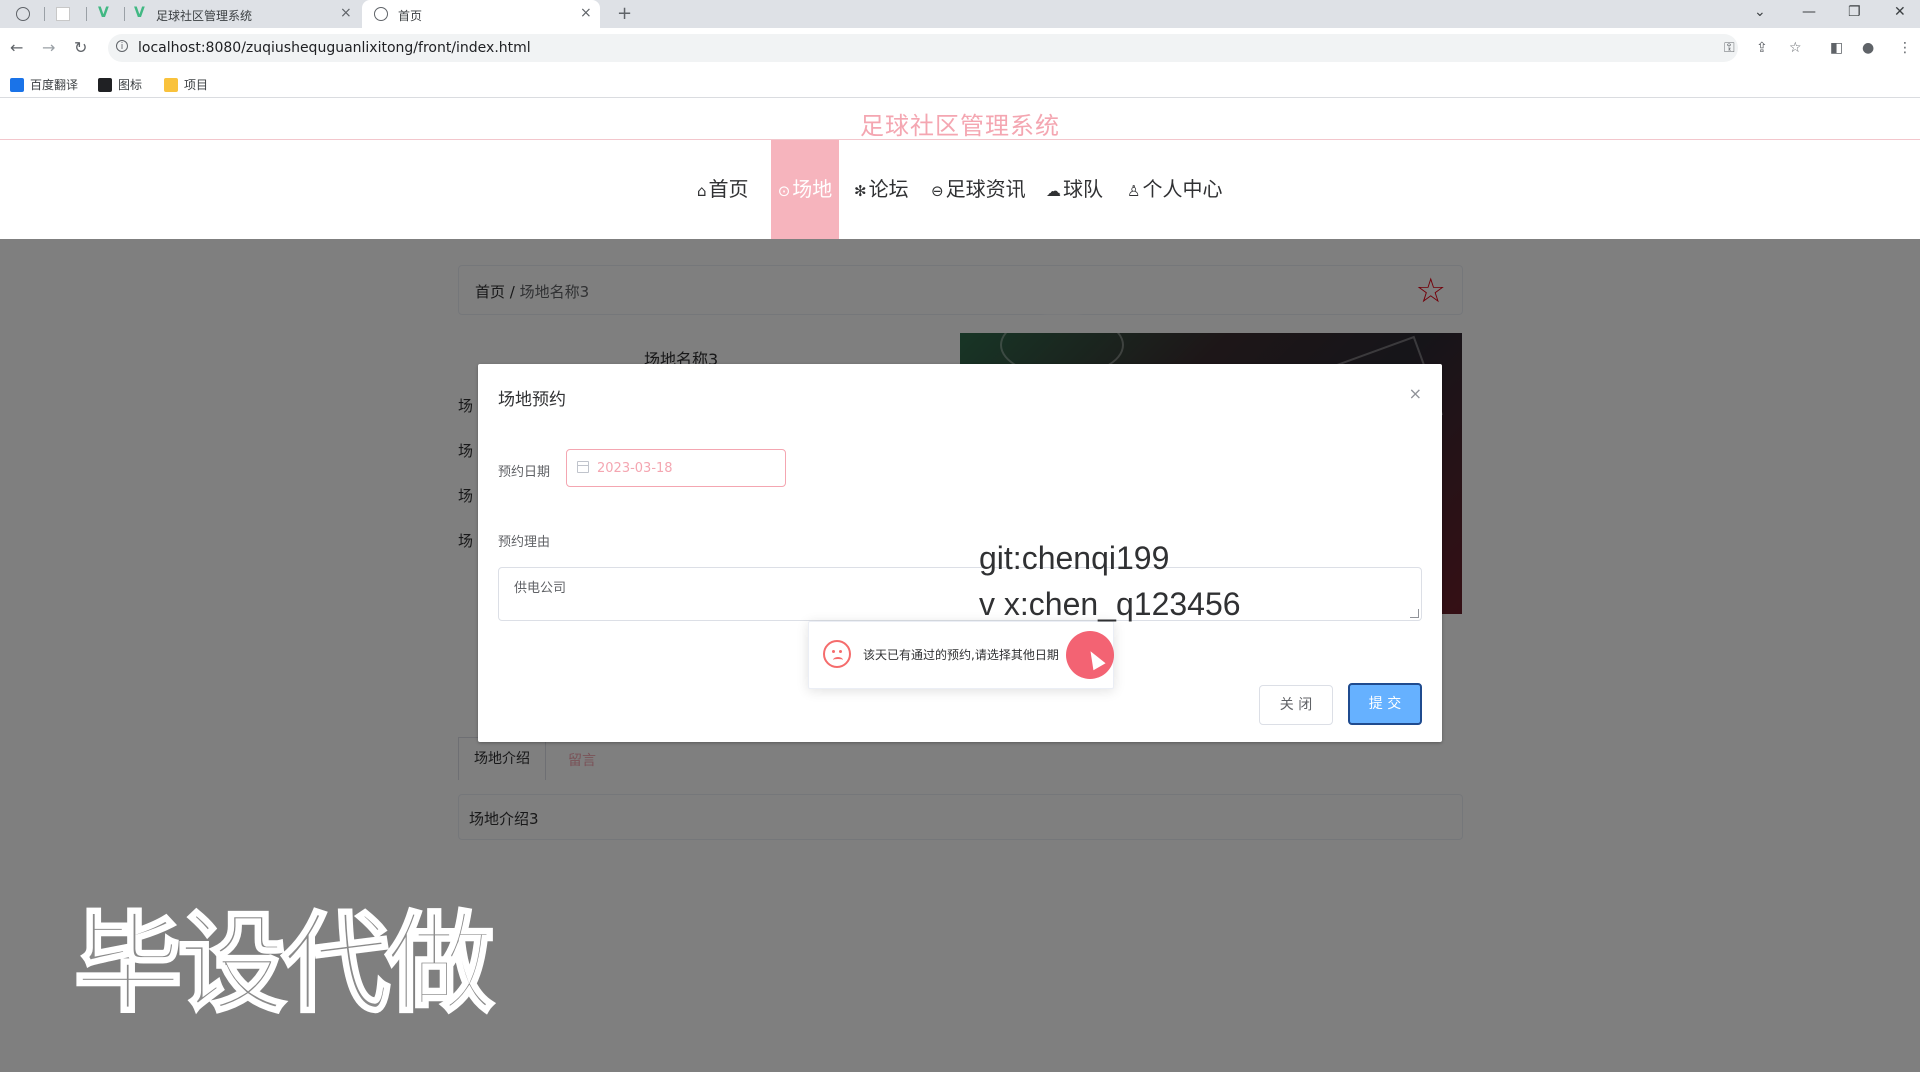  I want to click on share-icon: ⇪, so click(1762, 48).